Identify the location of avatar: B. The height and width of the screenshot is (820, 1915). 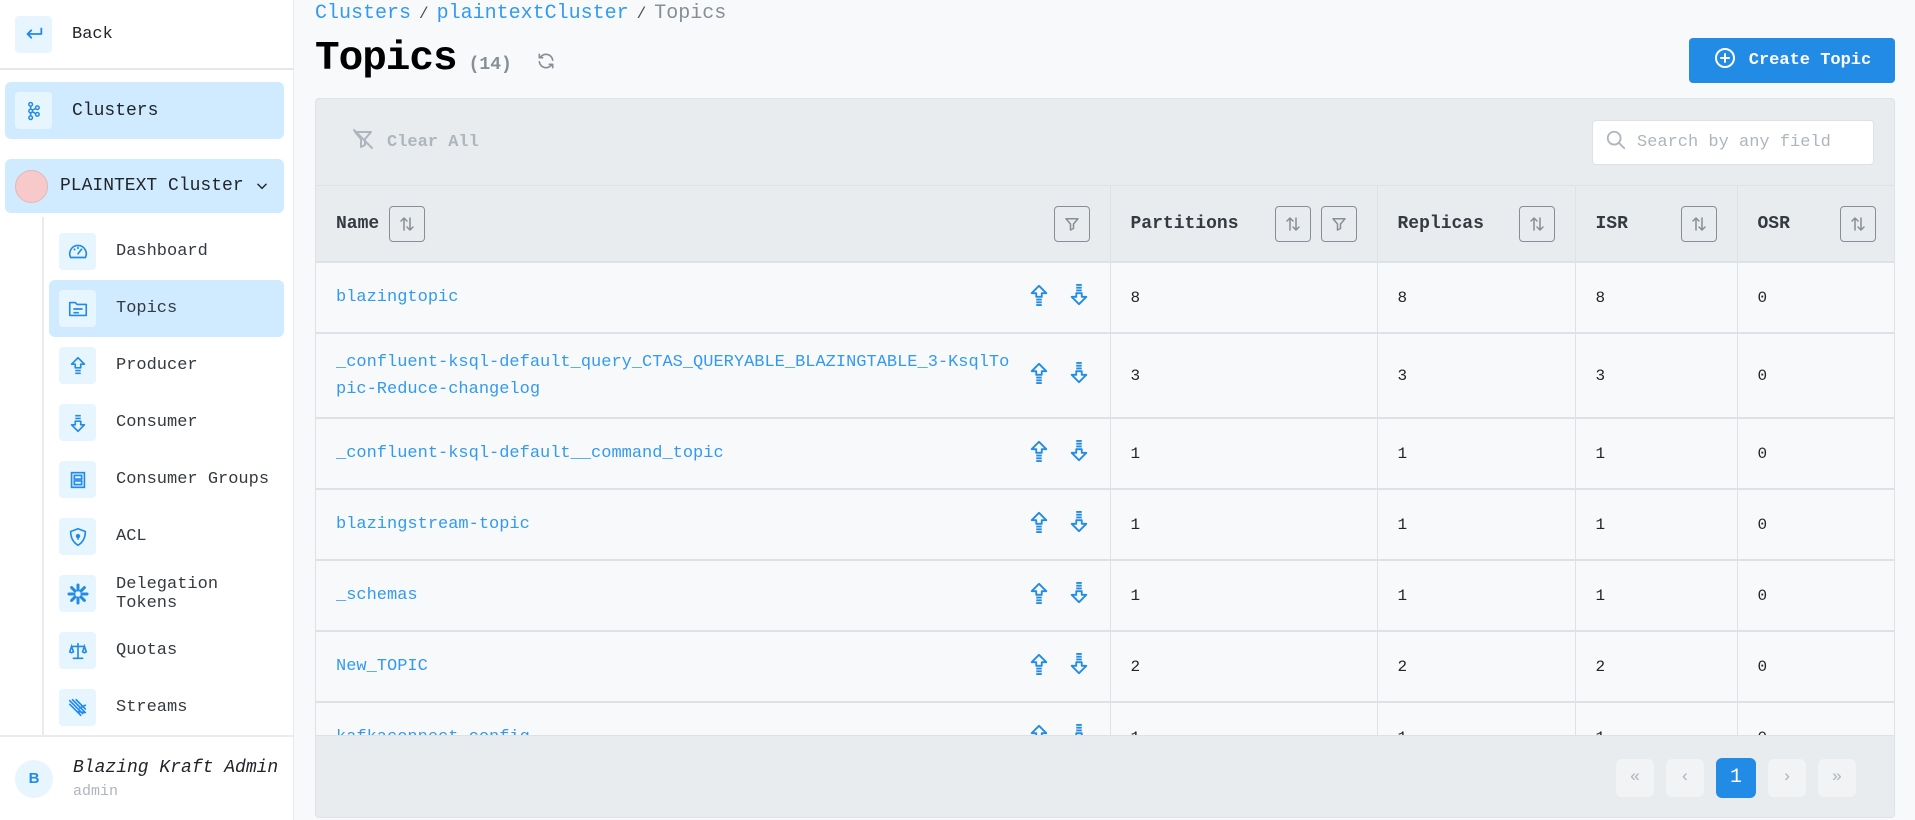
(34, 778).